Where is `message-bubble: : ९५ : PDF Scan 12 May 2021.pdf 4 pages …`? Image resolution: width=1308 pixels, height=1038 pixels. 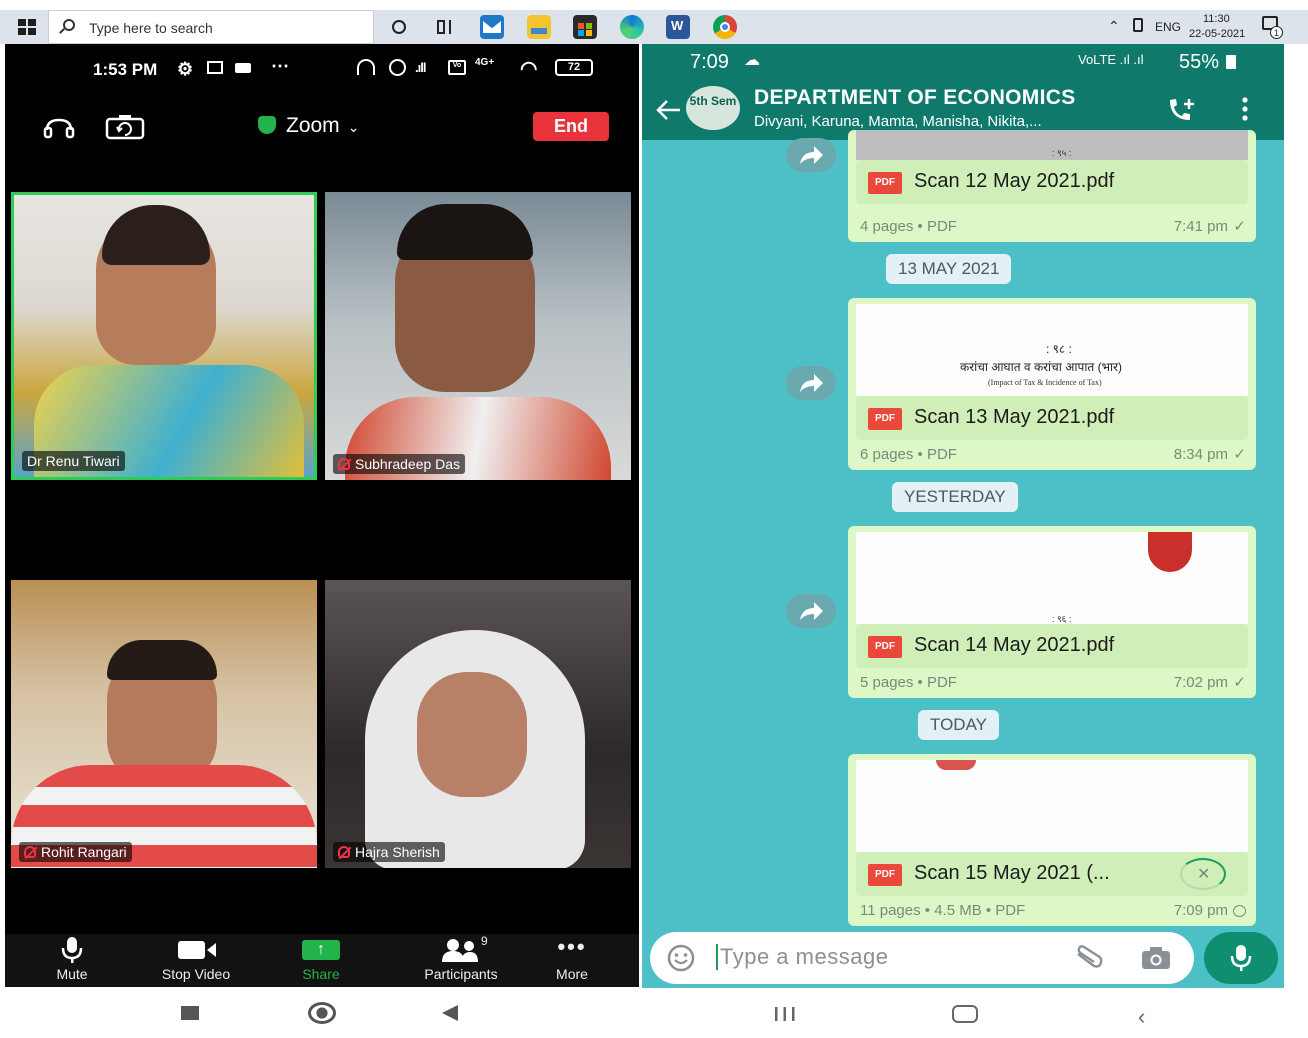 message-bubble: : ९५ : PDF Scan 12 May 2021.pdf 4 pages … is located at coordinates (1052, 186).